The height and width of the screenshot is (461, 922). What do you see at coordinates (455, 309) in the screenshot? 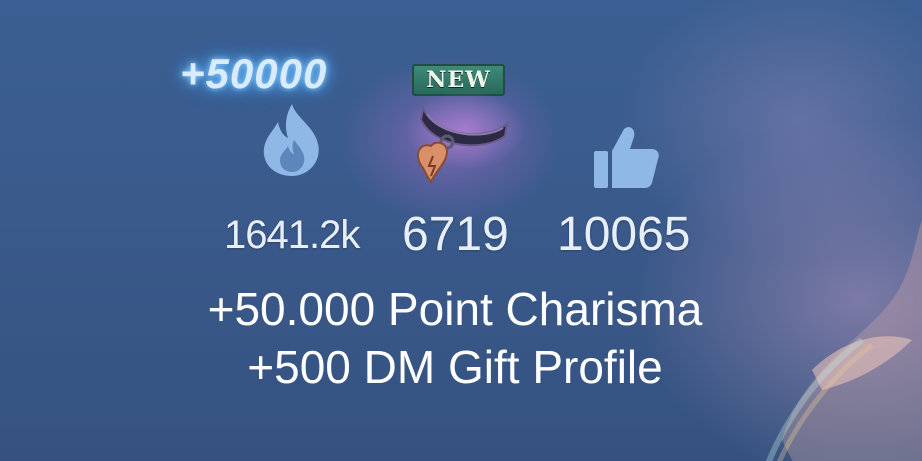
I see `caption-charisma-points: +50.000 Point Charisma` at bounding box center [455, 309].